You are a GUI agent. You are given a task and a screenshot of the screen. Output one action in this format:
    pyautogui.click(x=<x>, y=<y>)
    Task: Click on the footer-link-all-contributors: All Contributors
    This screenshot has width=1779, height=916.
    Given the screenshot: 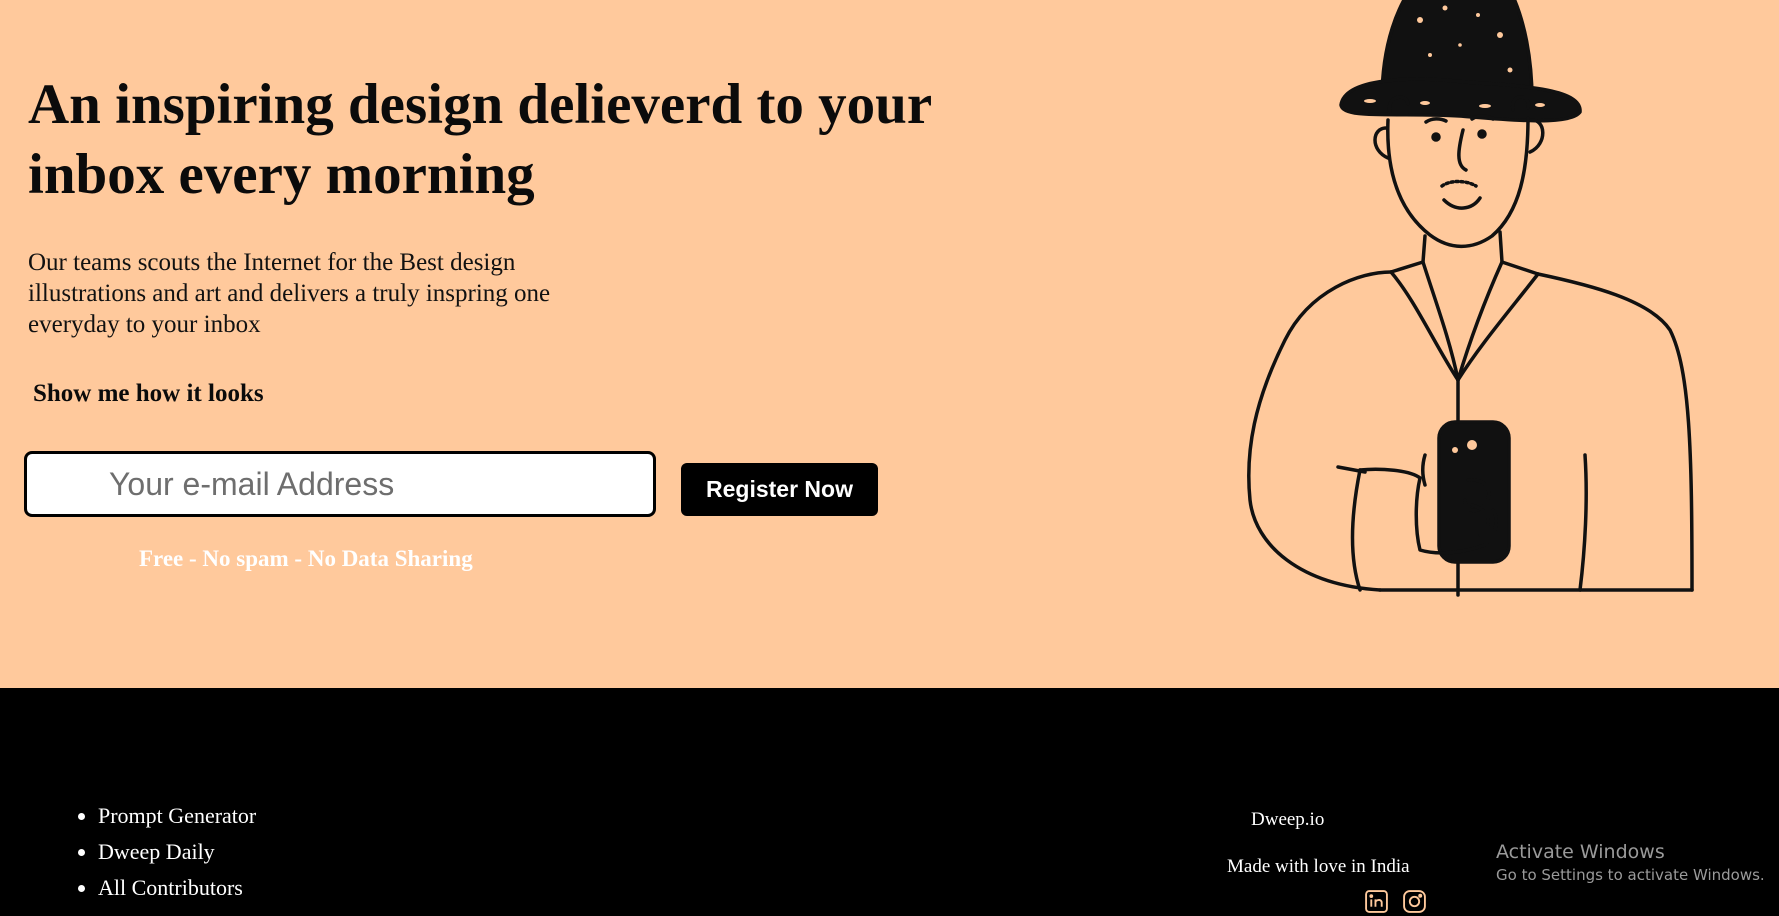 What is the action you would take?
    pyautogui.click(x=177, y=888)
    